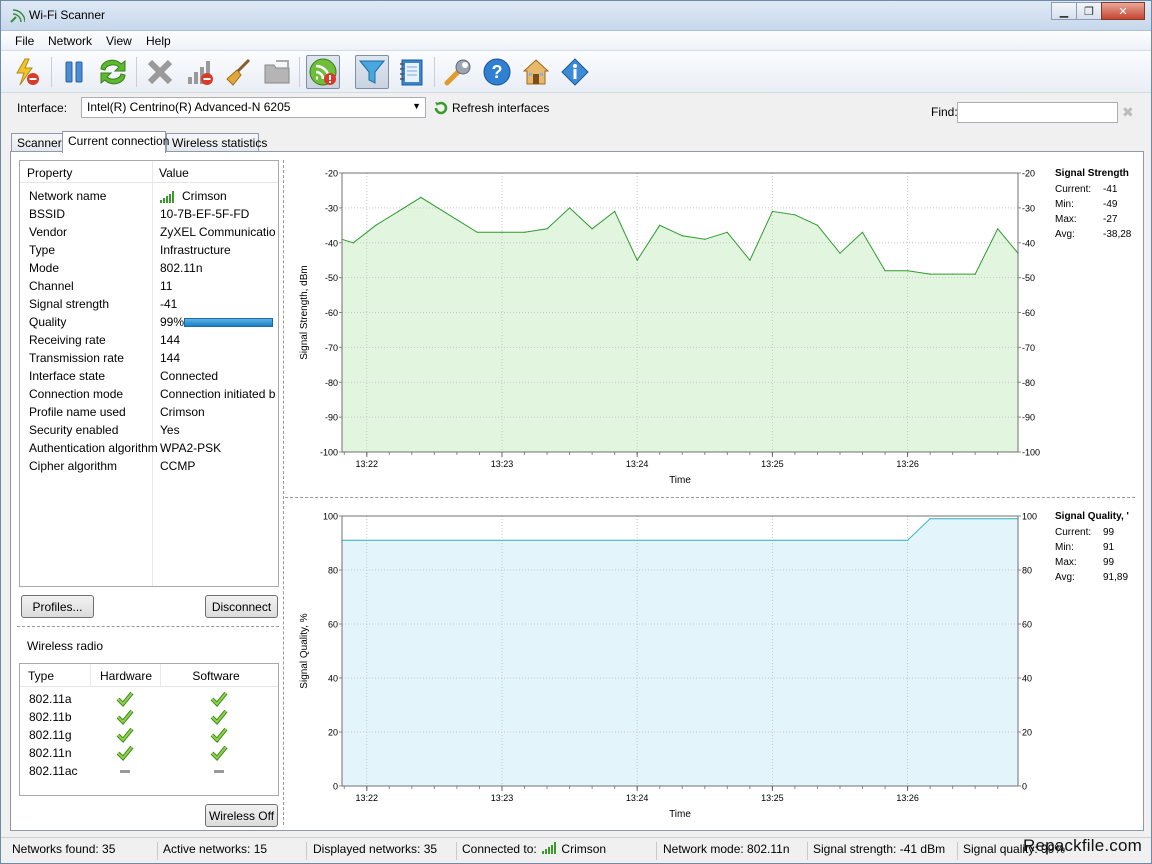 Image resolution: width=1152 pixels, height=864 pixels. Describe the element at coordinates (1110, 189) in the screenshot. I see `legend-current-value: -41` at that location.